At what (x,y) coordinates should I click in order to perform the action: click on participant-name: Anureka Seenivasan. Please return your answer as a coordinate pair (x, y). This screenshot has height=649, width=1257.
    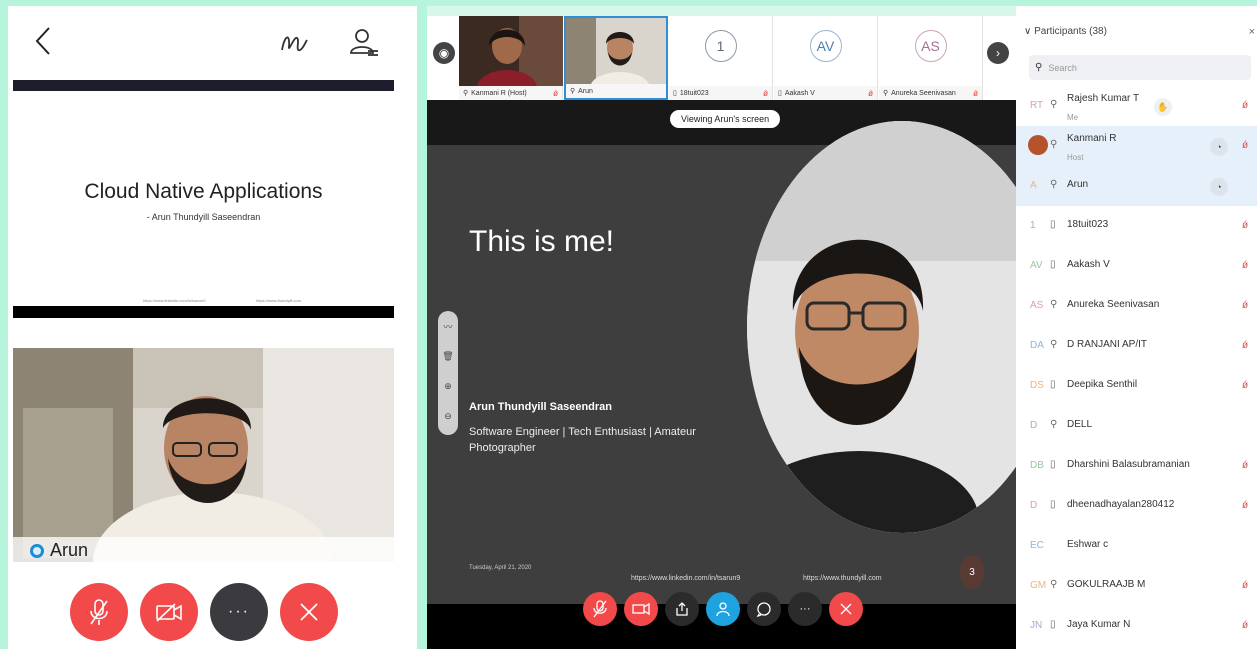
    Looking at the image, I should click on (1113, 304).